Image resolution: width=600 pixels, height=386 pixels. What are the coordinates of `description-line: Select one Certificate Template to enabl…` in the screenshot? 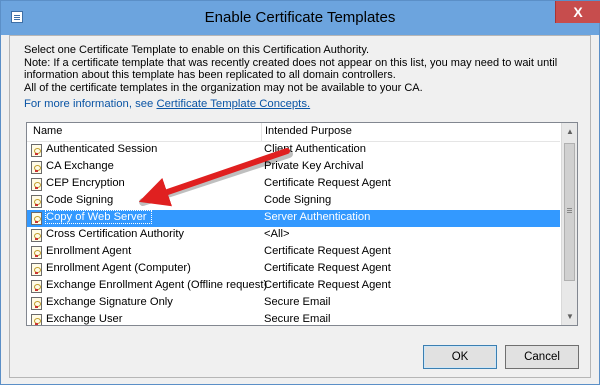 It's located at (197, 50).